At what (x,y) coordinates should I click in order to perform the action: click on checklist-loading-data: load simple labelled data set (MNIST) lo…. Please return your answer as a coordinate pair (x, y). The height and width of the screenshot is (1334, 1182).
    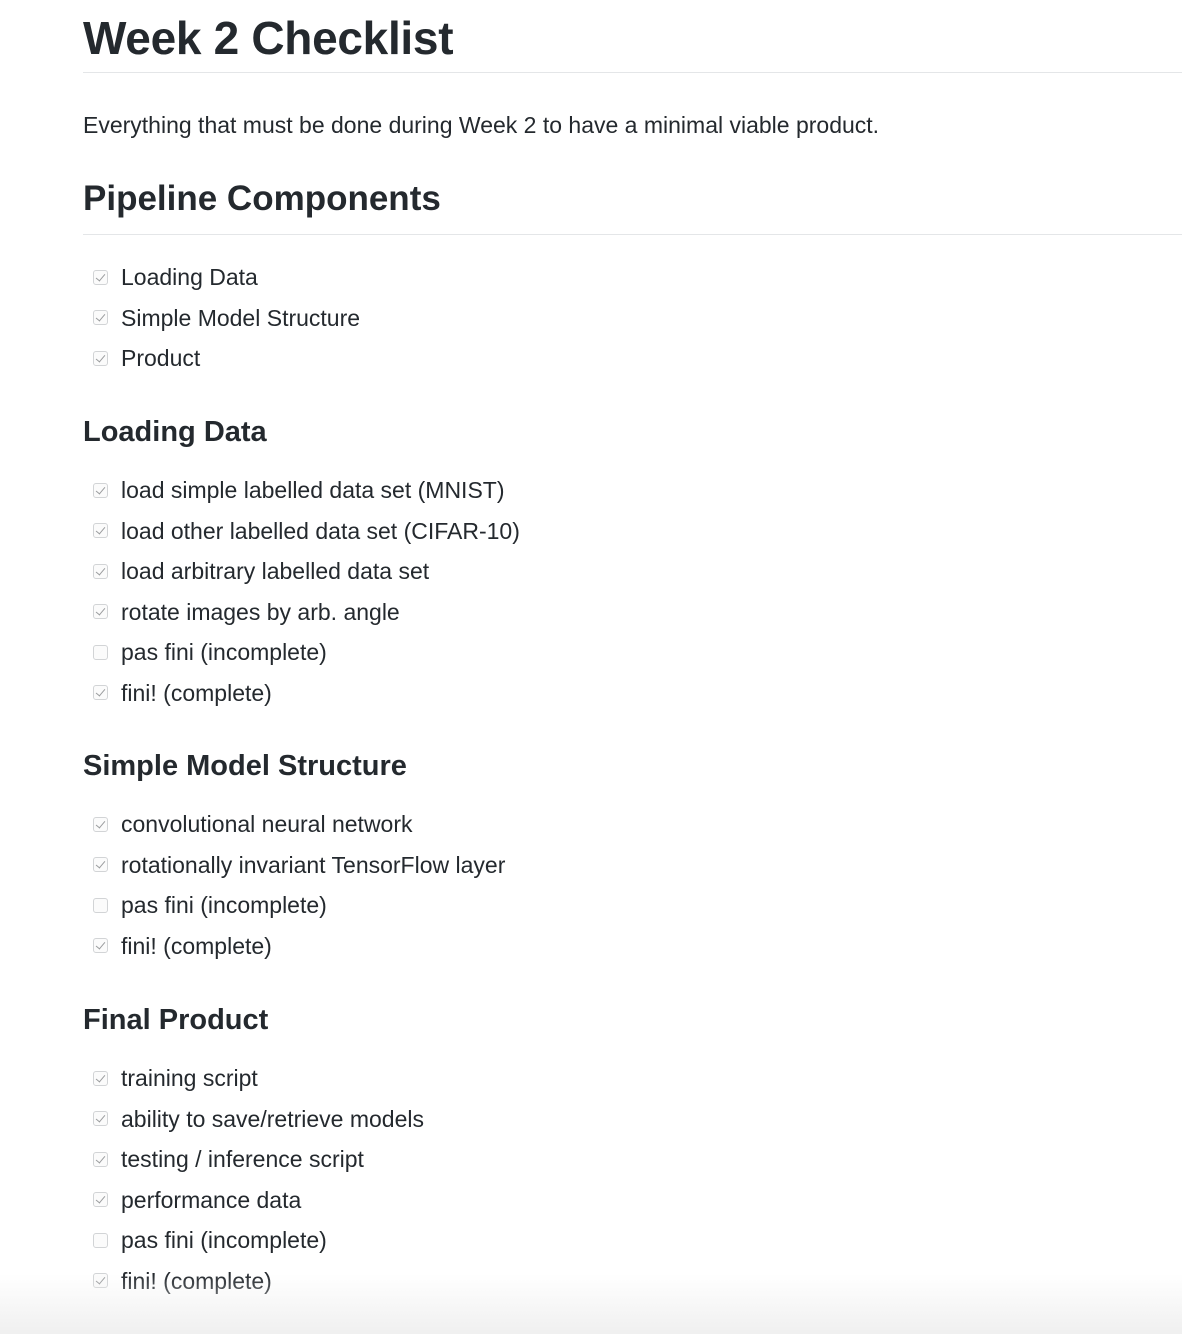
    Looking at the image, I should click on (301, 591).